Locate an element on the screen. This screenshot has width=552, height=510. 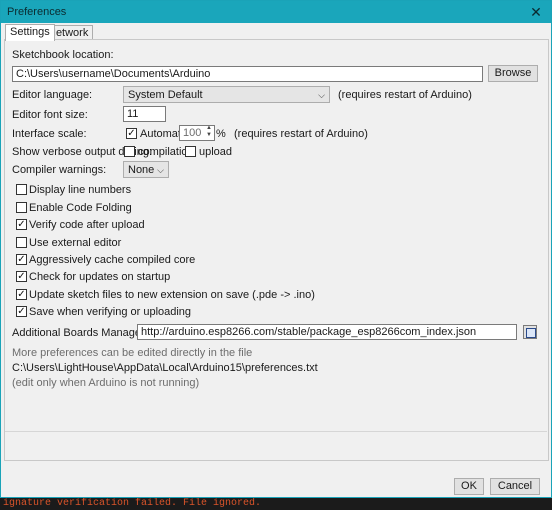
close-button: ✕ is located at coordinates (536, 12).